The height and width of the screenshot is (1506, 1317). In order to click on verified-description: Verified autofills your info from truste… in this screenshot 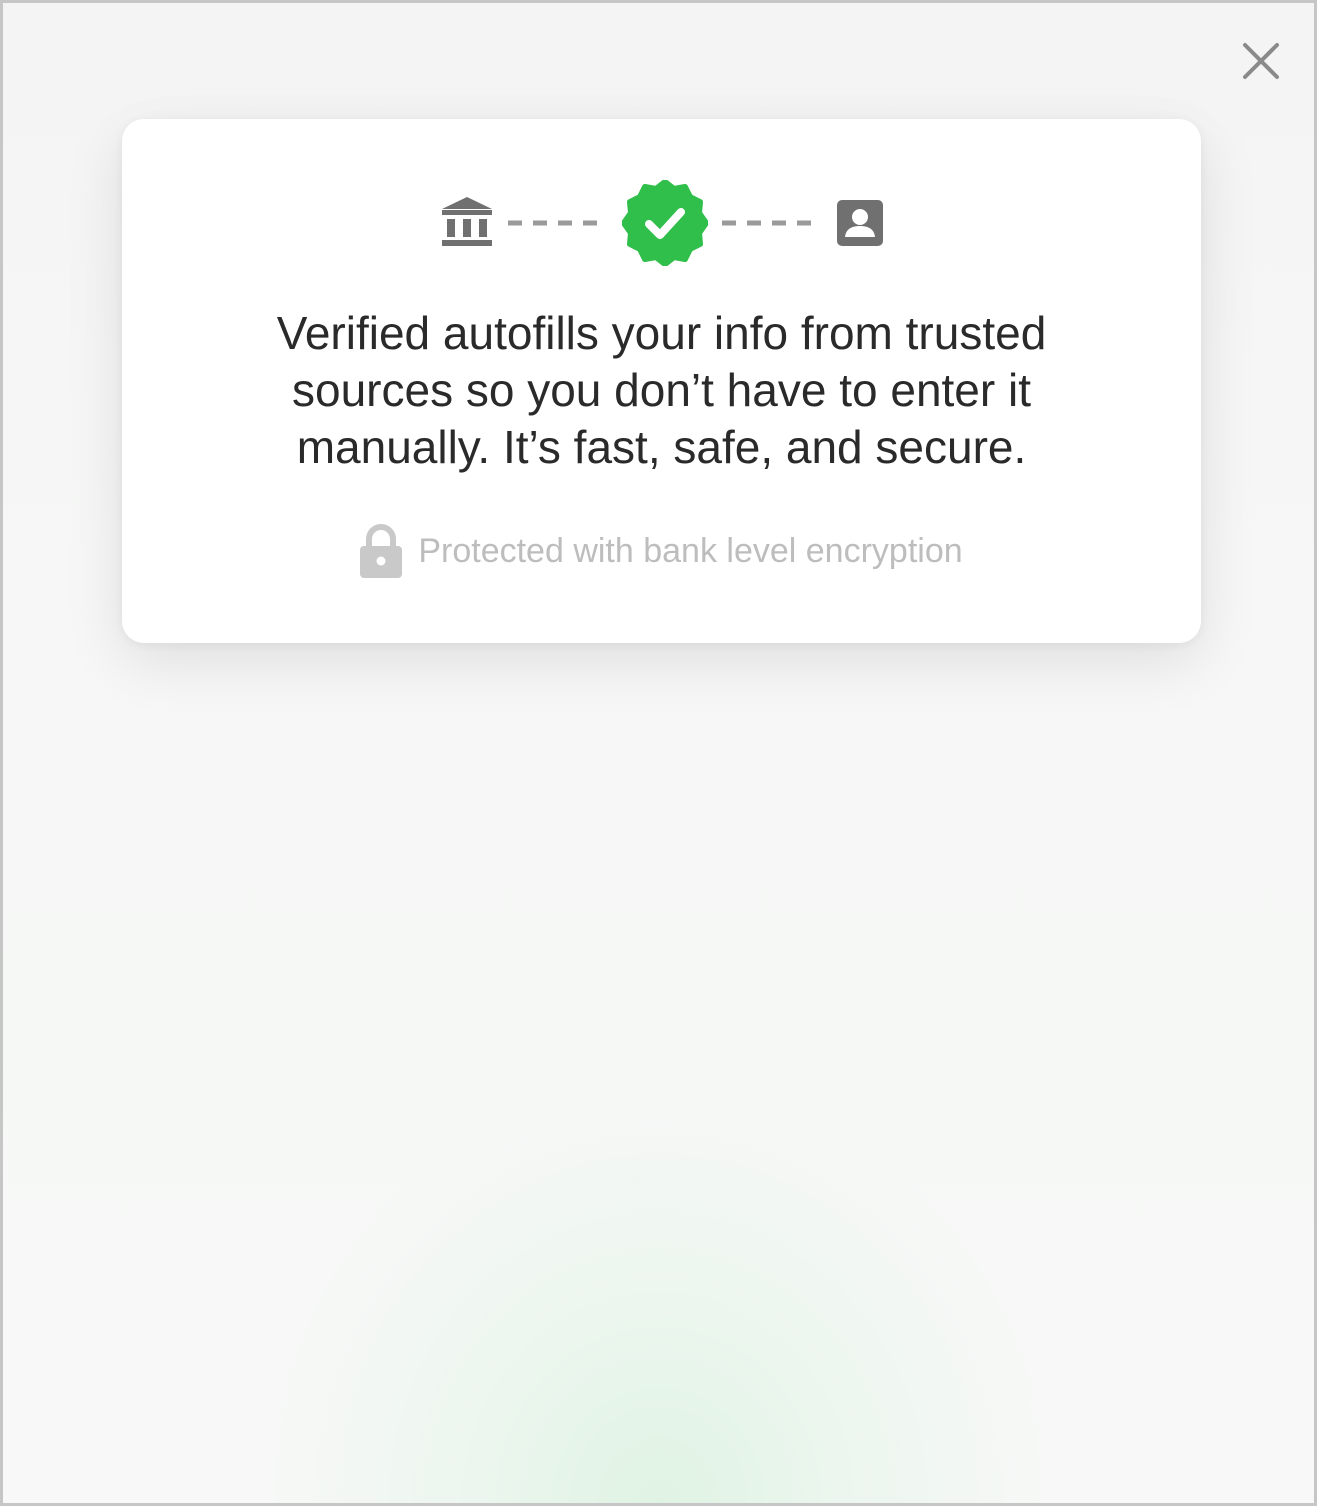, I will do `click(661, 390)`.